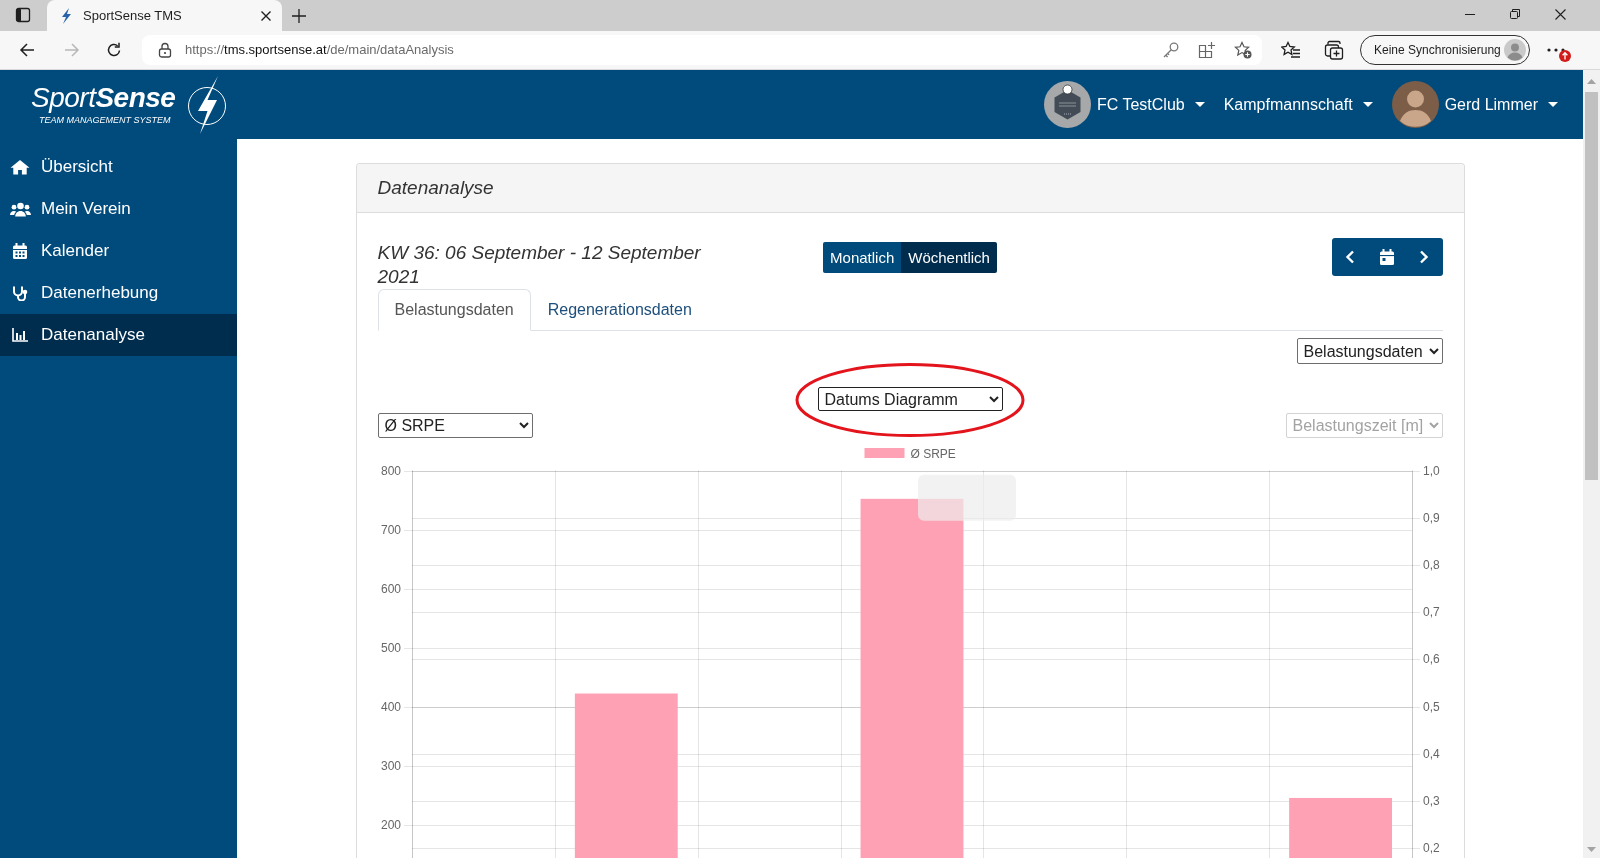 The width and height of the screenshot is (1600, 858). What do you see at coordinates (20, 293) in the screenshot?
I see `stethoscope-icon` at bounding box center [20, 293].